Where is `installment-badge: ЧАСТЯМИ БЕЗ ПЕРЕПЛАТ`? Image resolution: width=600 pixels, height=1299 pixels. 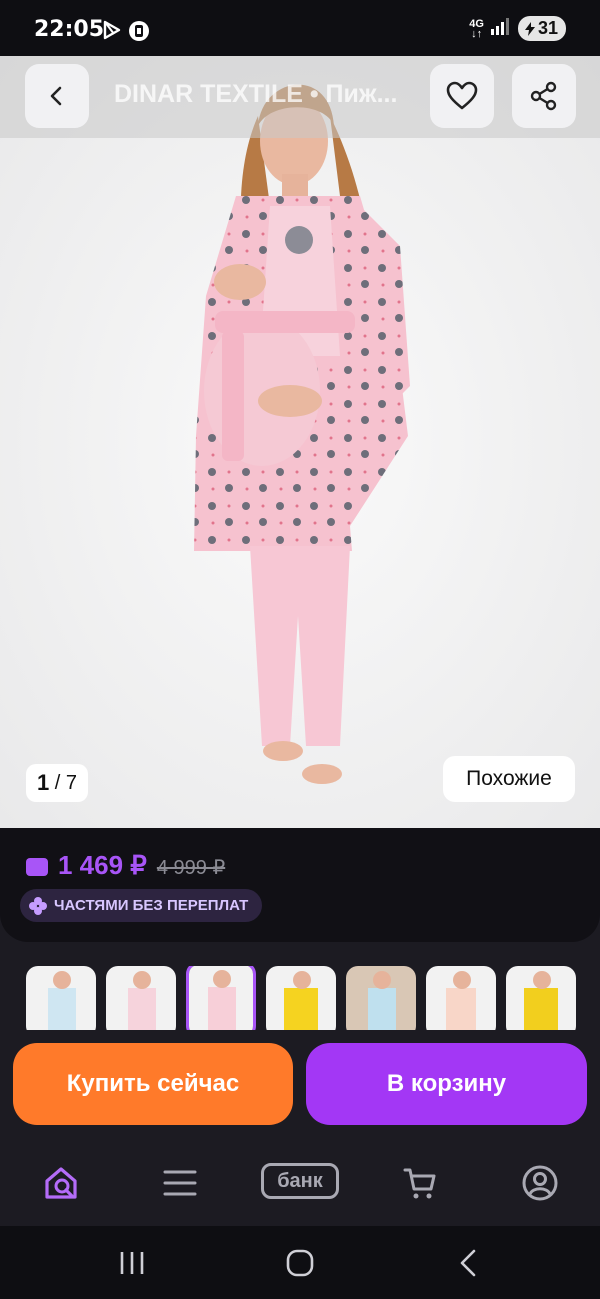
installment-badge: ЧАСТЯМИ БЕЗ ПЕРЕПЛАТ is located at coordinates (141, 905).